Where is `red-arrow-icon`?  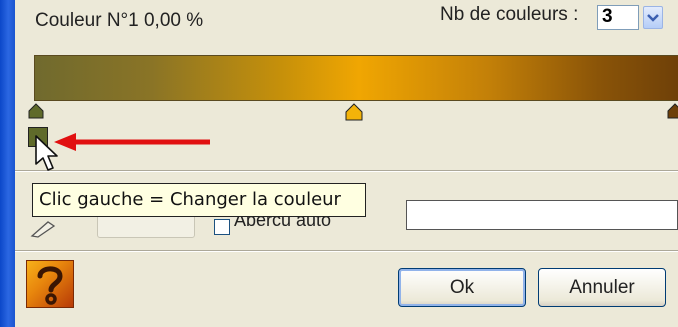
red-arrow-icon is located at coordinates (132, 142).